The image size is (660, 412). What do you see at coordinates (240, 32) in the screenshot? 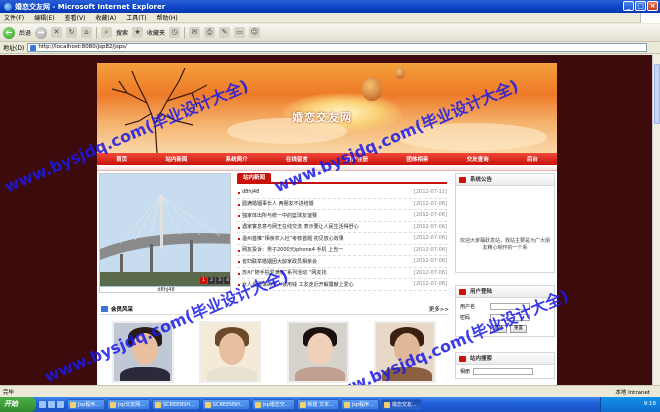
I see `folder-icon: ▭` at bounding box center [240, 32].